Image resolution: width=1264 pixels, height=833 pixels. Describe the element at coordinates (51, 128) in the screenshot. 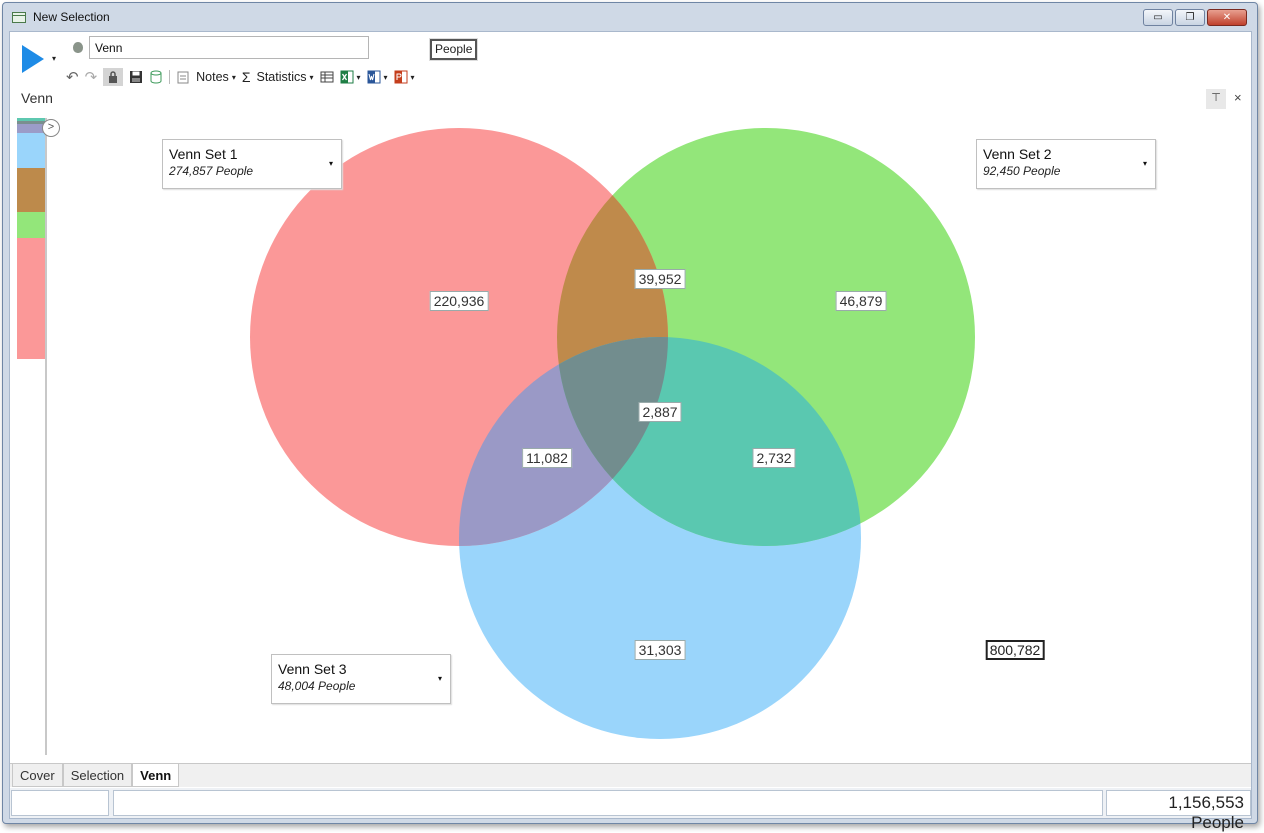

I see `expand-sidebar-icon: >` at that location.